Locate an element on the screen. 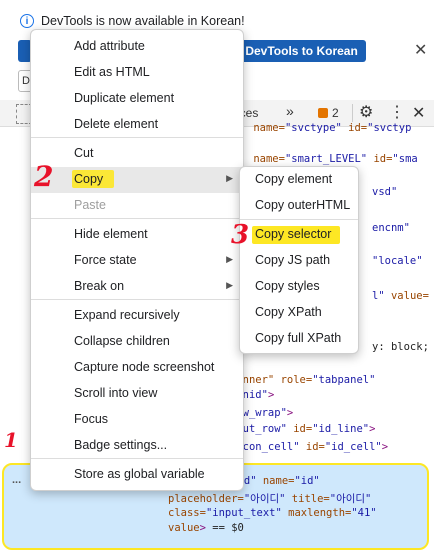 Image resolution: width=434 pixels, height=555 pixels. close-devtools-icon: ✕ is located at coordinates (418, 113).